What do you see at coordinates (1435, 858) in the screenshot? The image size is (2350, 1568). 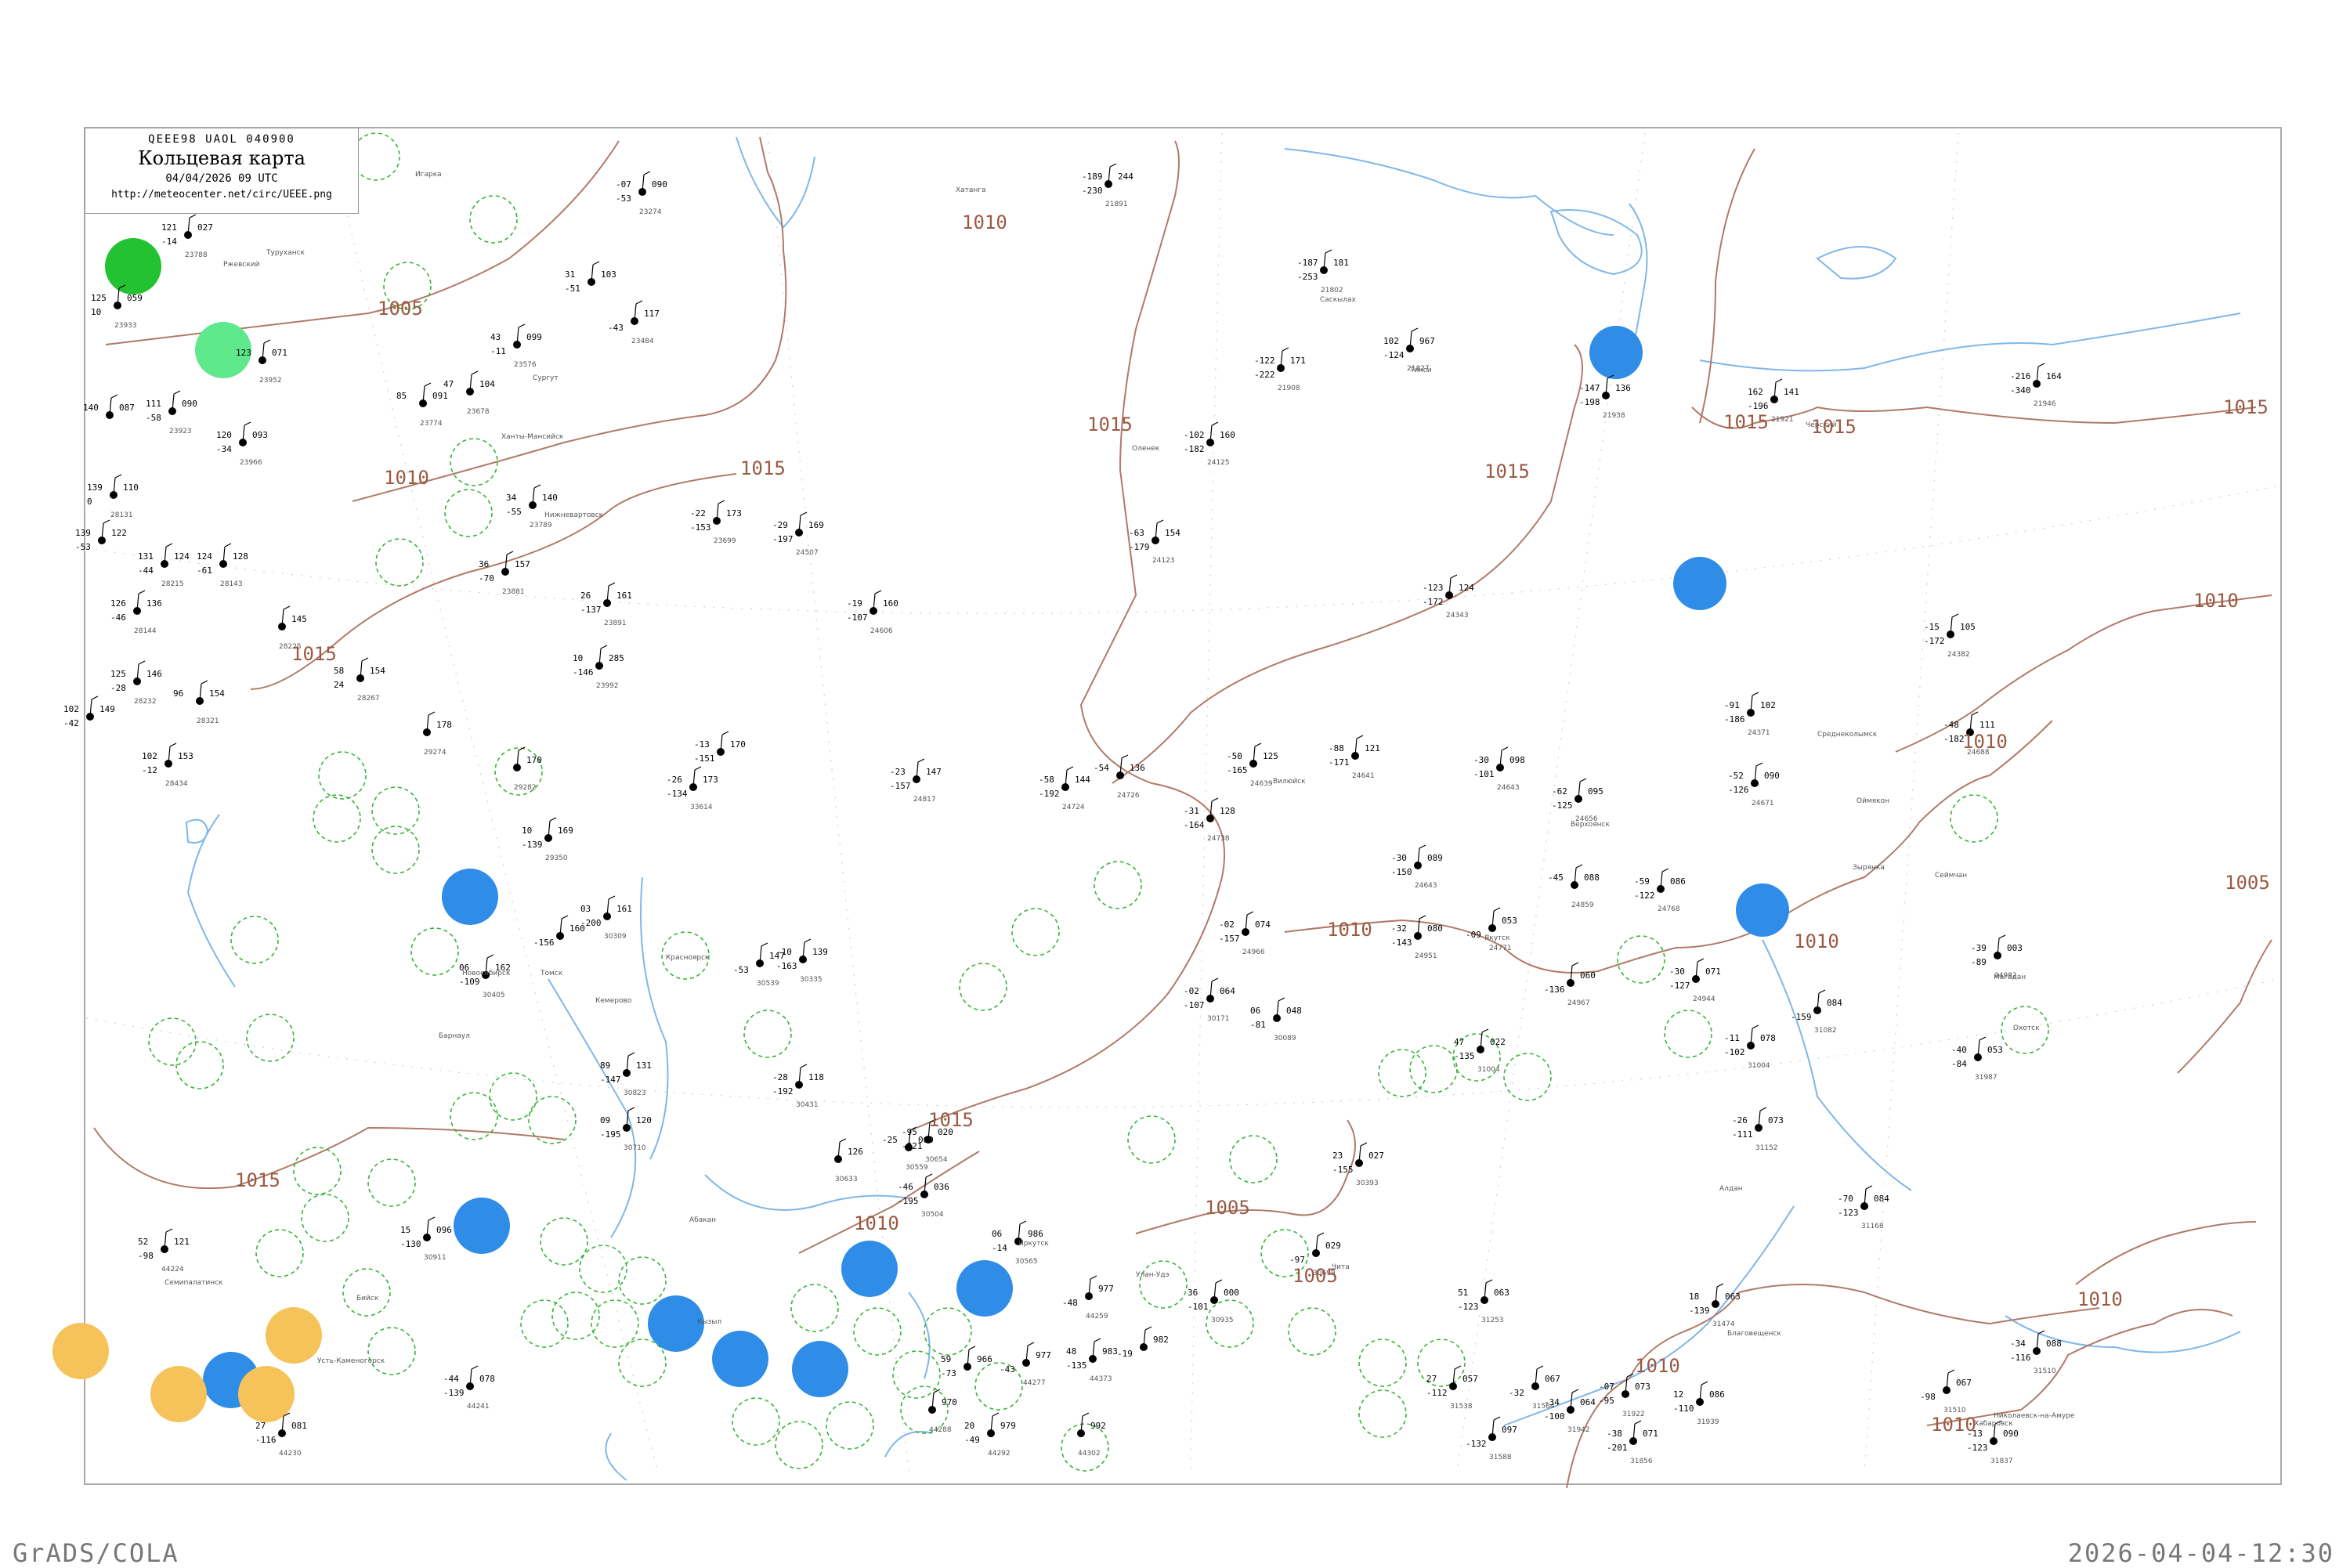 I see `station-pressure: 089` at bounding box center [1435, 858].